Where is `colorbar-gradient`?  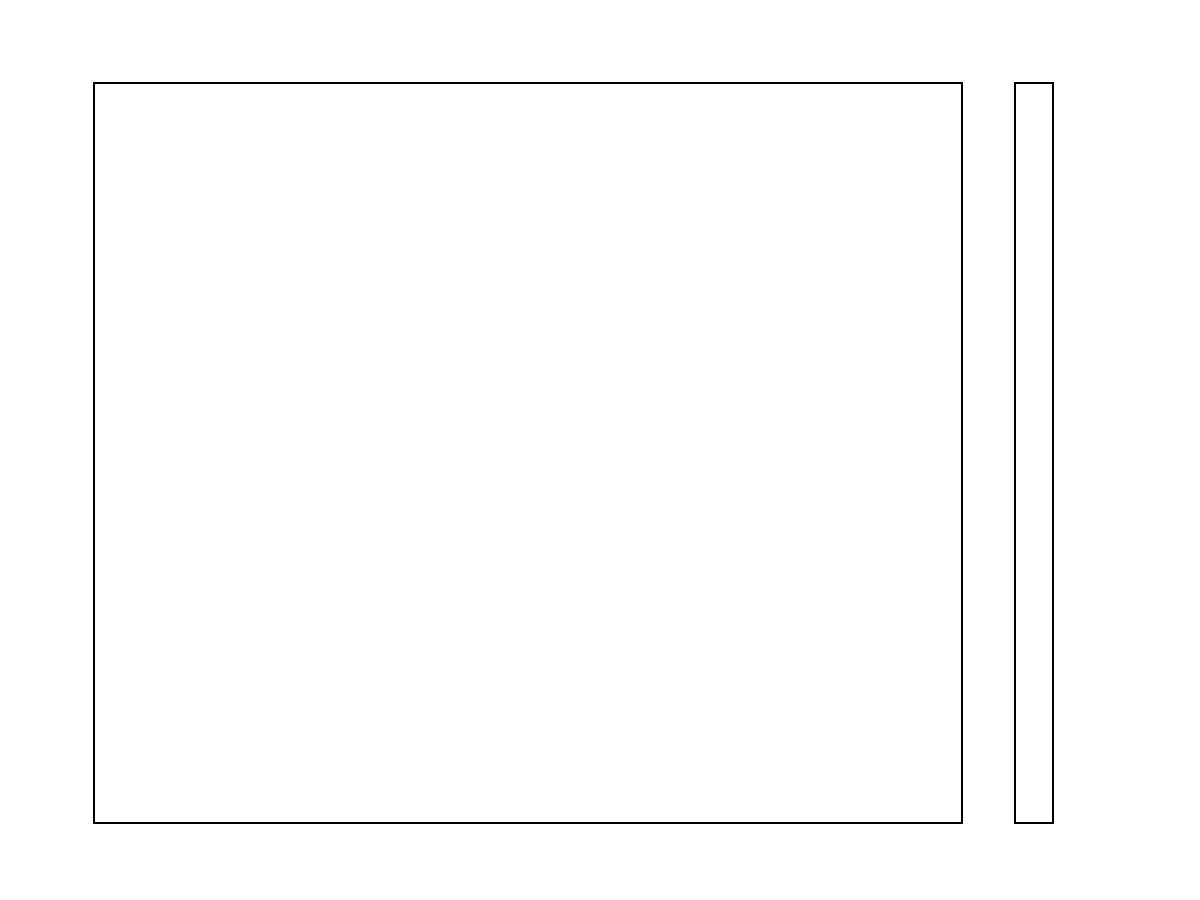 colorbar-gradient is located at coordinates (1034, 453).